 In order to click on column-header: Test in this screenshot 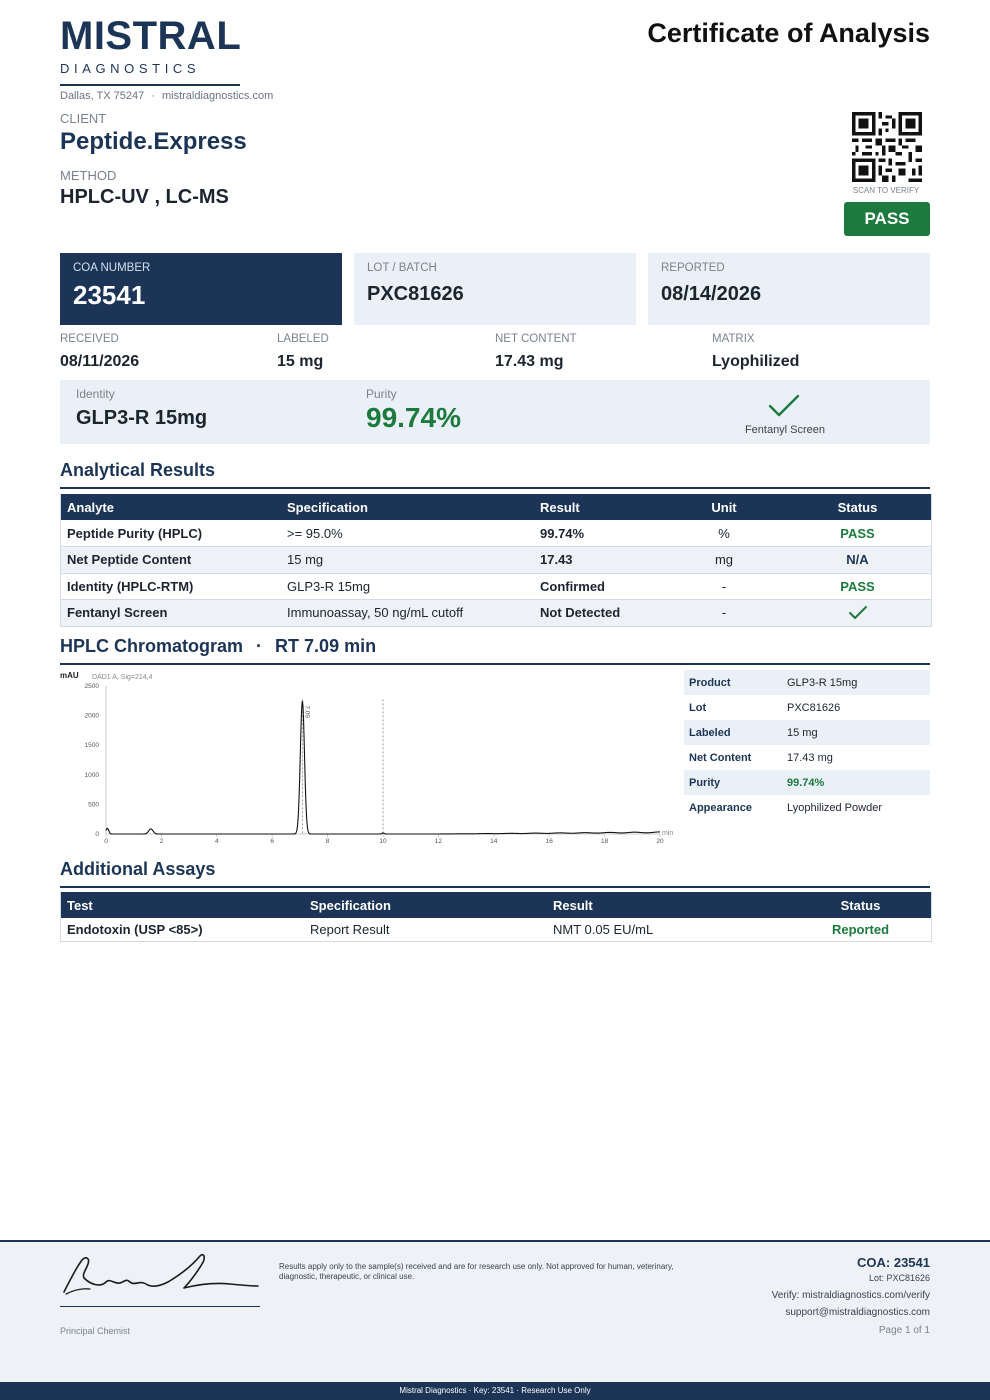, I will do `click(182, 905)`.